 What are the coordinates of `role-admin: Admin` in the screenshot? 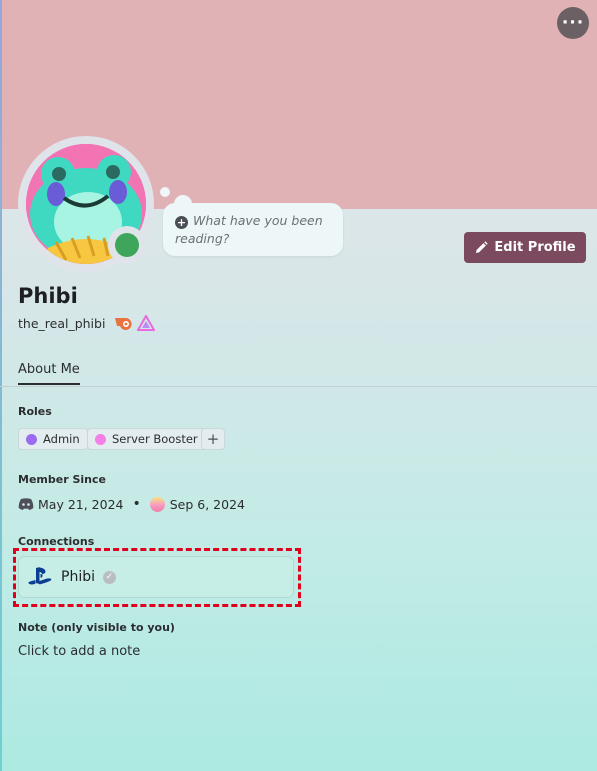 It's located at (53, 439).